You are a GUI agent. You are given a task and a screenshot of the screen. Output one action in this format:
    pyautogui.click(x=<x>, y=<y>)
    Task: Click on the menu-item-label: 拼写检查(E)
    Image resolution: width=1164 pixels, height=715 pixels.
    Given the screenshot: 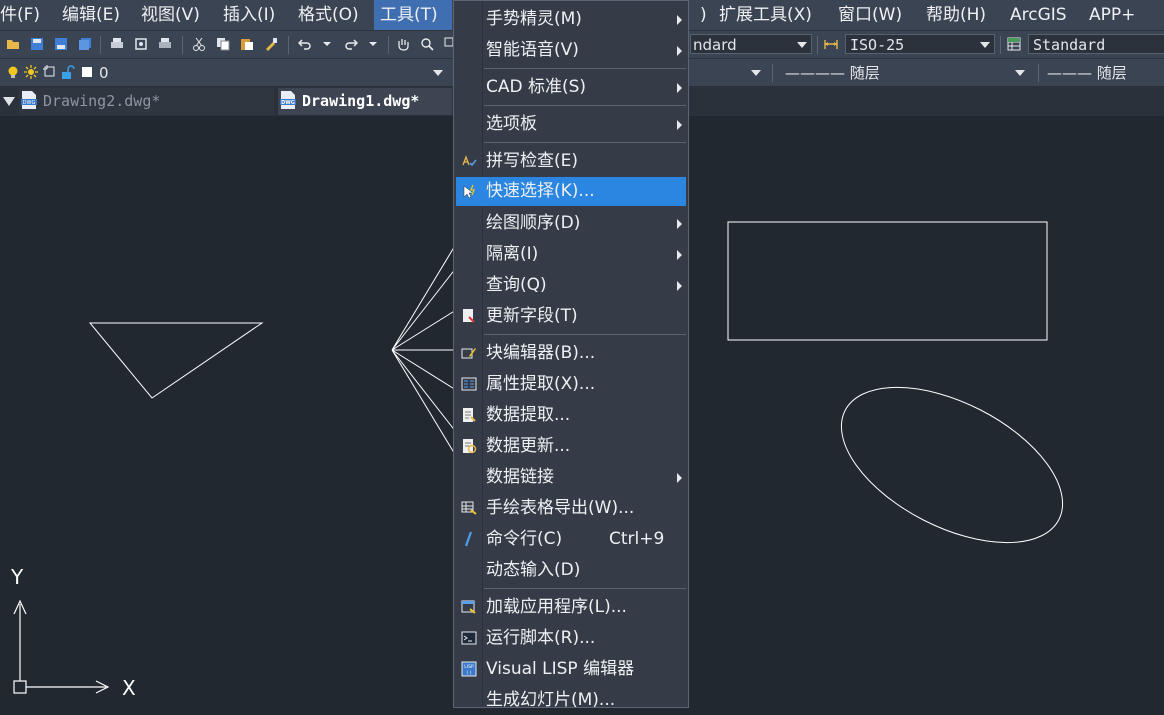 What is the action you would take?
    pyautogui.click(x=532, y=161)
    